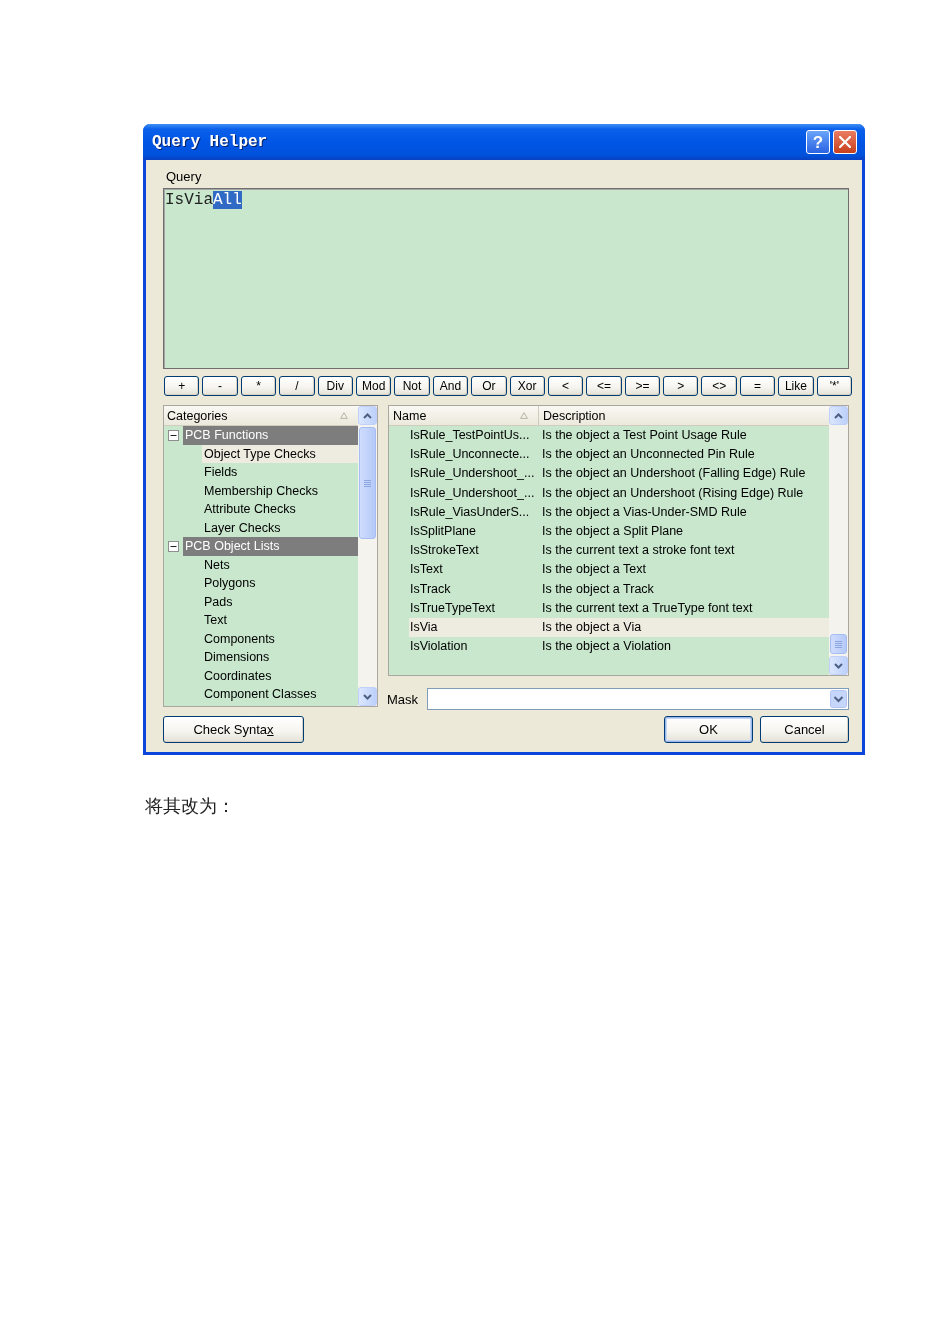 Image resolution: width=950 pixels, height=1344 pixels. What do you see at coordinates (684, 436) in the screenshot?
I see `description-cell: Is the object a Test Point Usage Rule` at bounding box center [684, 436].